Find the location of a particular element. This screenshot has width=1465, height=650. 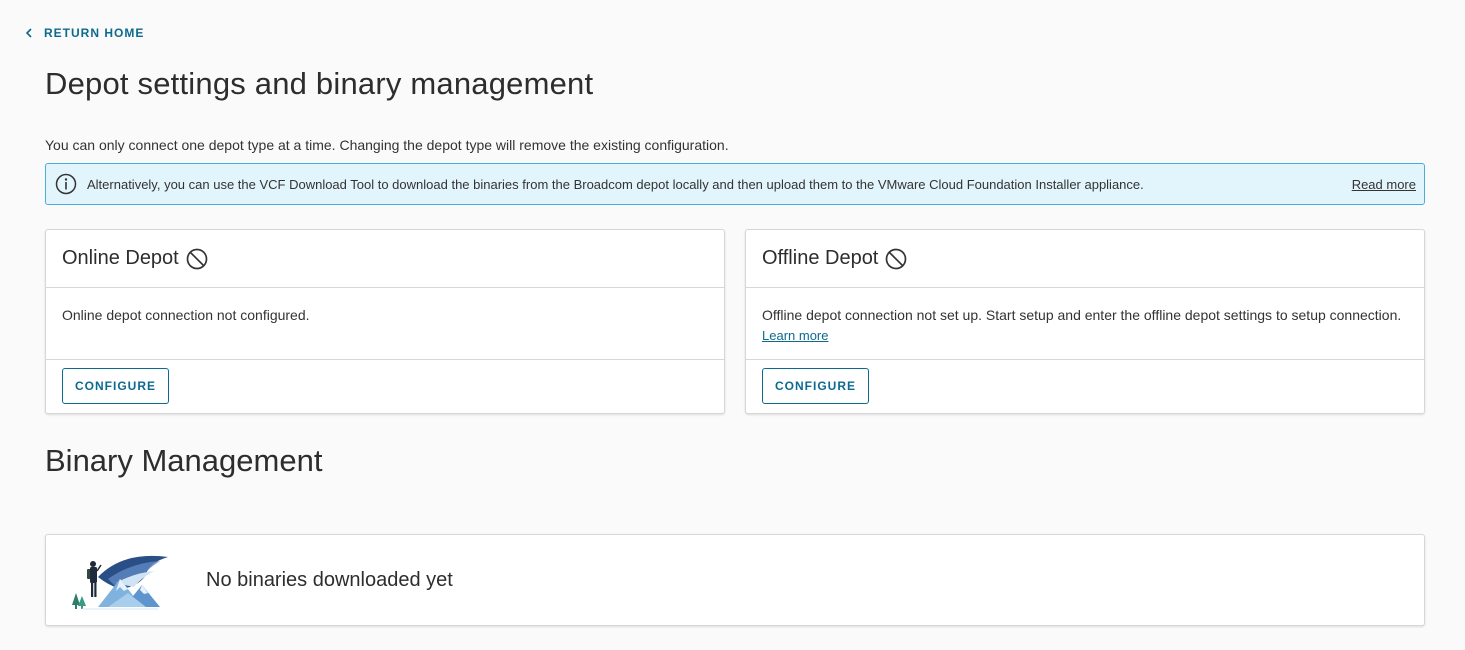

return-home-link: RETURN HOME is located at coordinates (83, 33).